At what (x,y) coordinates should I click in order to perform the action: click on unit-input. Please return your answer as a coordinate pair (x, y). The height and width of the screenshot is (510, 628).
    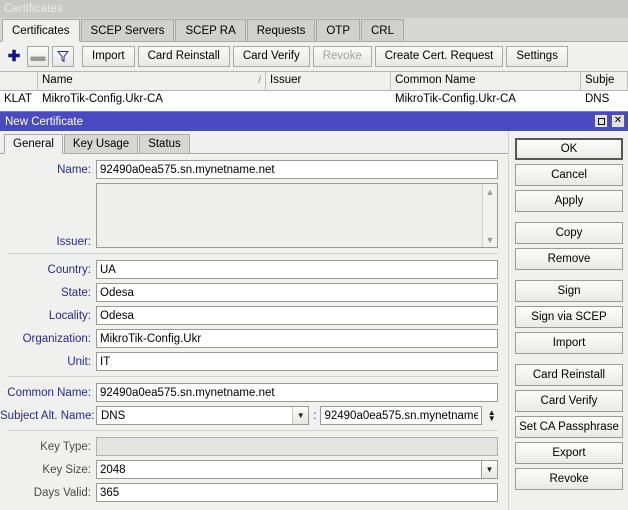
    Looking at the image, I should click on (297, 361).